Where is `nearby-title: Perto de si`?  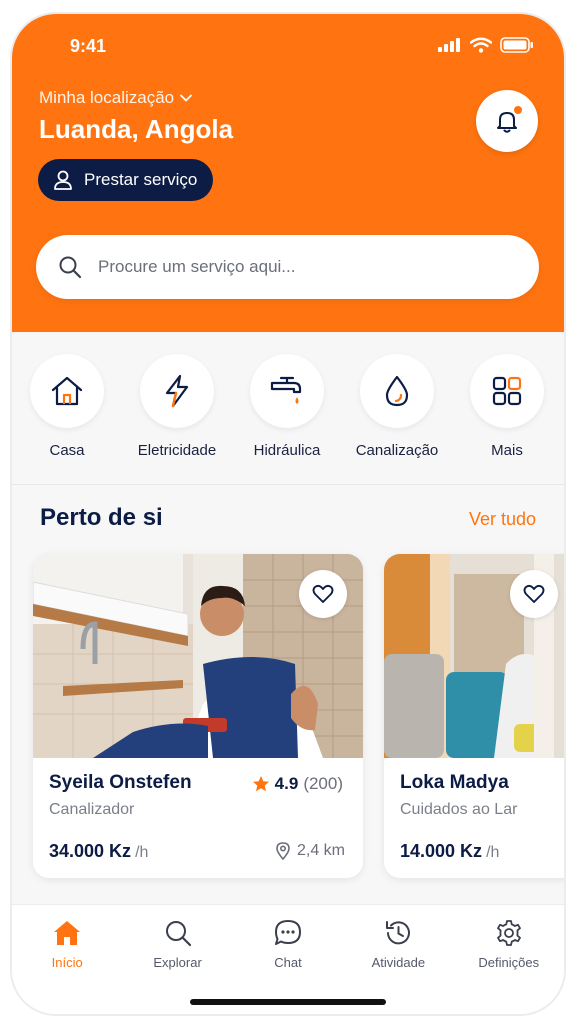 nearby-title: Perto de si is located at coordinates (101, 517).